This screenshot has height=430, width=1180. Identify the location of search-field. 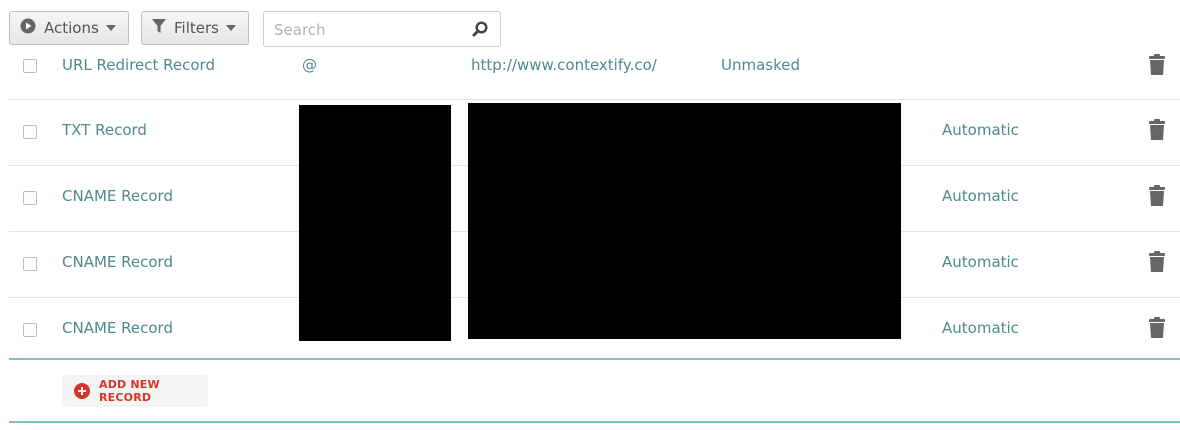
(382, 29).